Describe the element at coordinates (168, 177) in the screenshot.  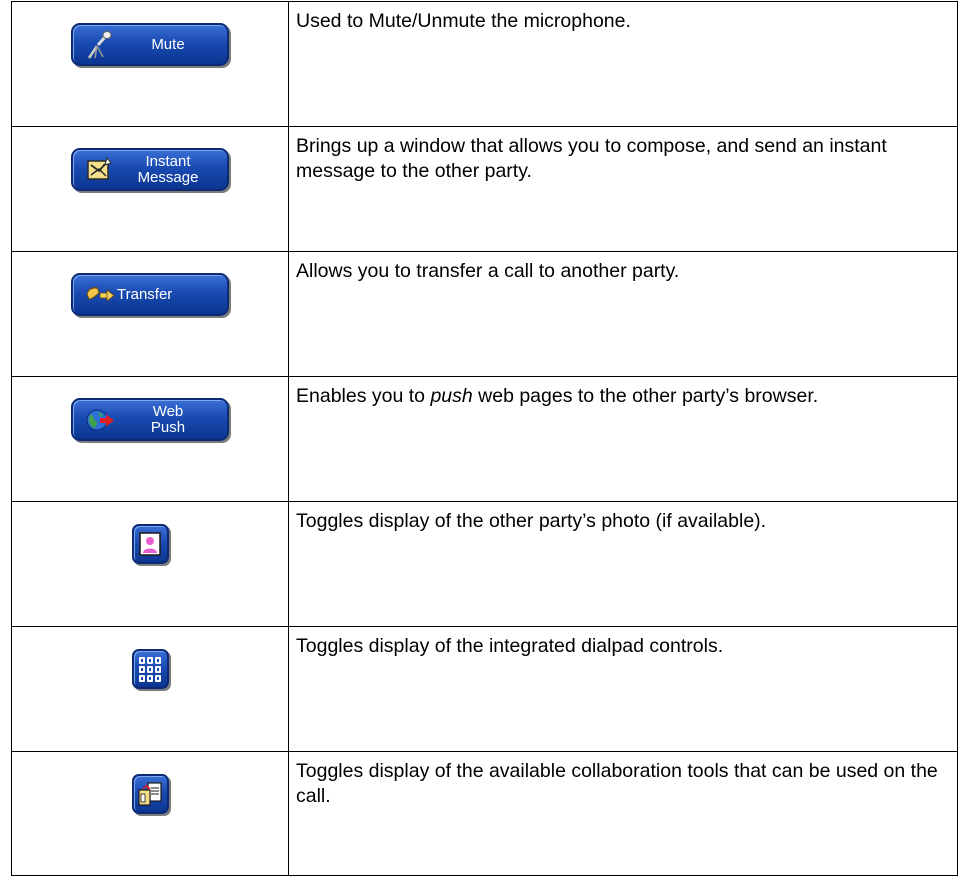
I see `instant-message-label-line2: Message` at that location.